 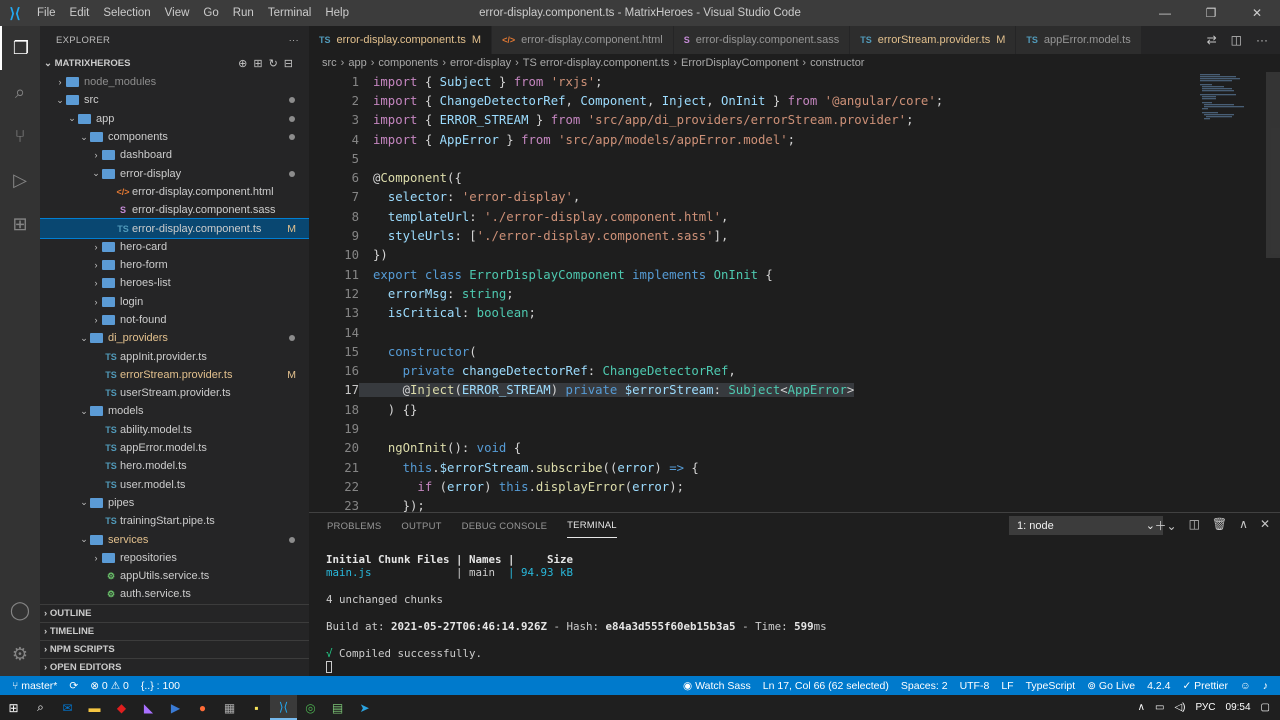 What do you see at coordinates (291, 64) in the screenshot?
I see `collapse-all-icon: ⊟` at bounding box center [291, 64].